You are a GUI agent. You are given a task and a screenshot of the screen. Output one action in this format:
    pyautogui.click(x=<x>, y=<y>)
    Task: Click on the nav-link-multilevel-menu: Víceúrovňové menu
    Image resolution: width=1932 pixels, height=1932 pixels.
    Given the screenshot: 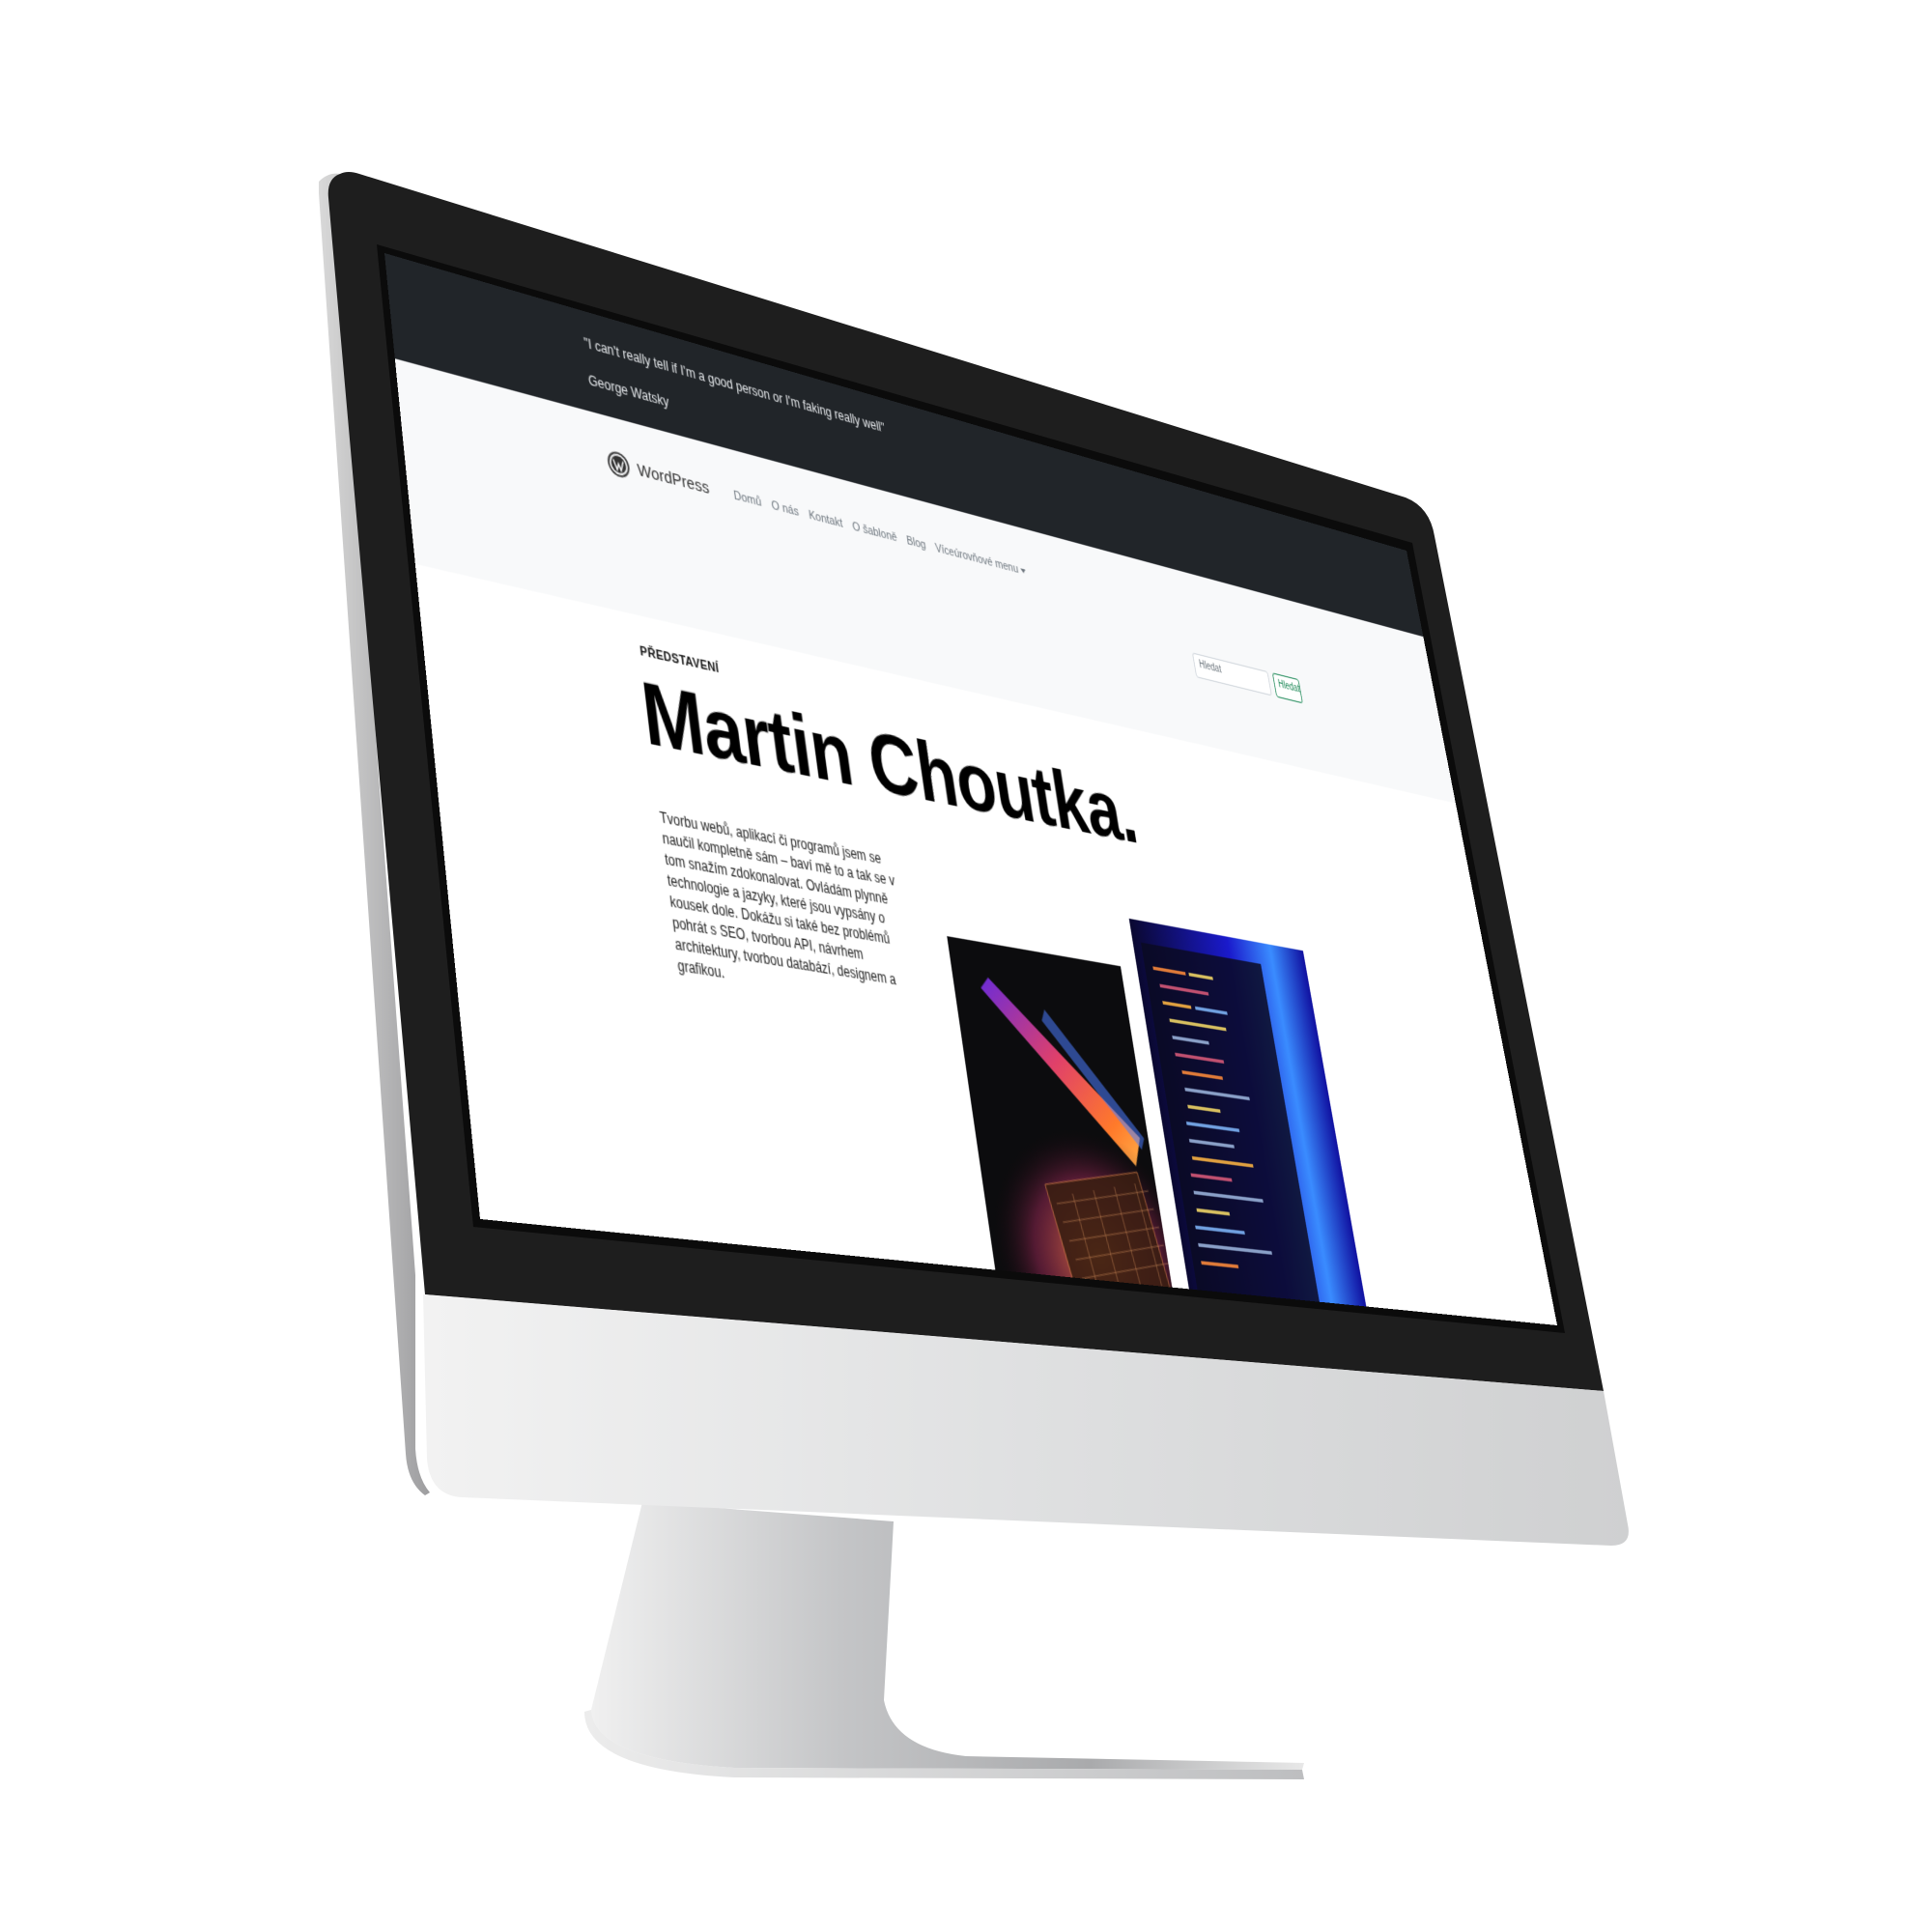 What is the action you would take?
    pyautogui.click(x=980, y=560)
    